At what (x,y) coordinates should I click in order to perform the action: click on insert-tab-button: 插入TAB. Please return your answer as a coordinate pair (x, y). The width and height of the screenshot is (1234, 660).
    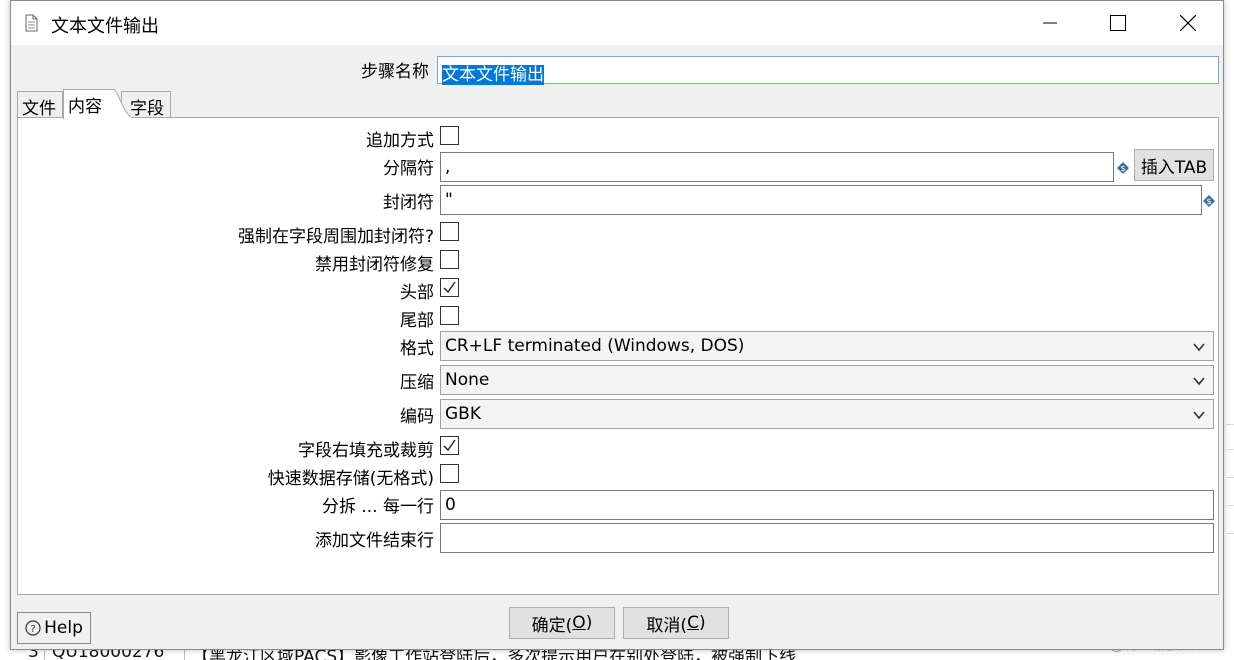
    Looking at the image, I should click on (1174, 165).